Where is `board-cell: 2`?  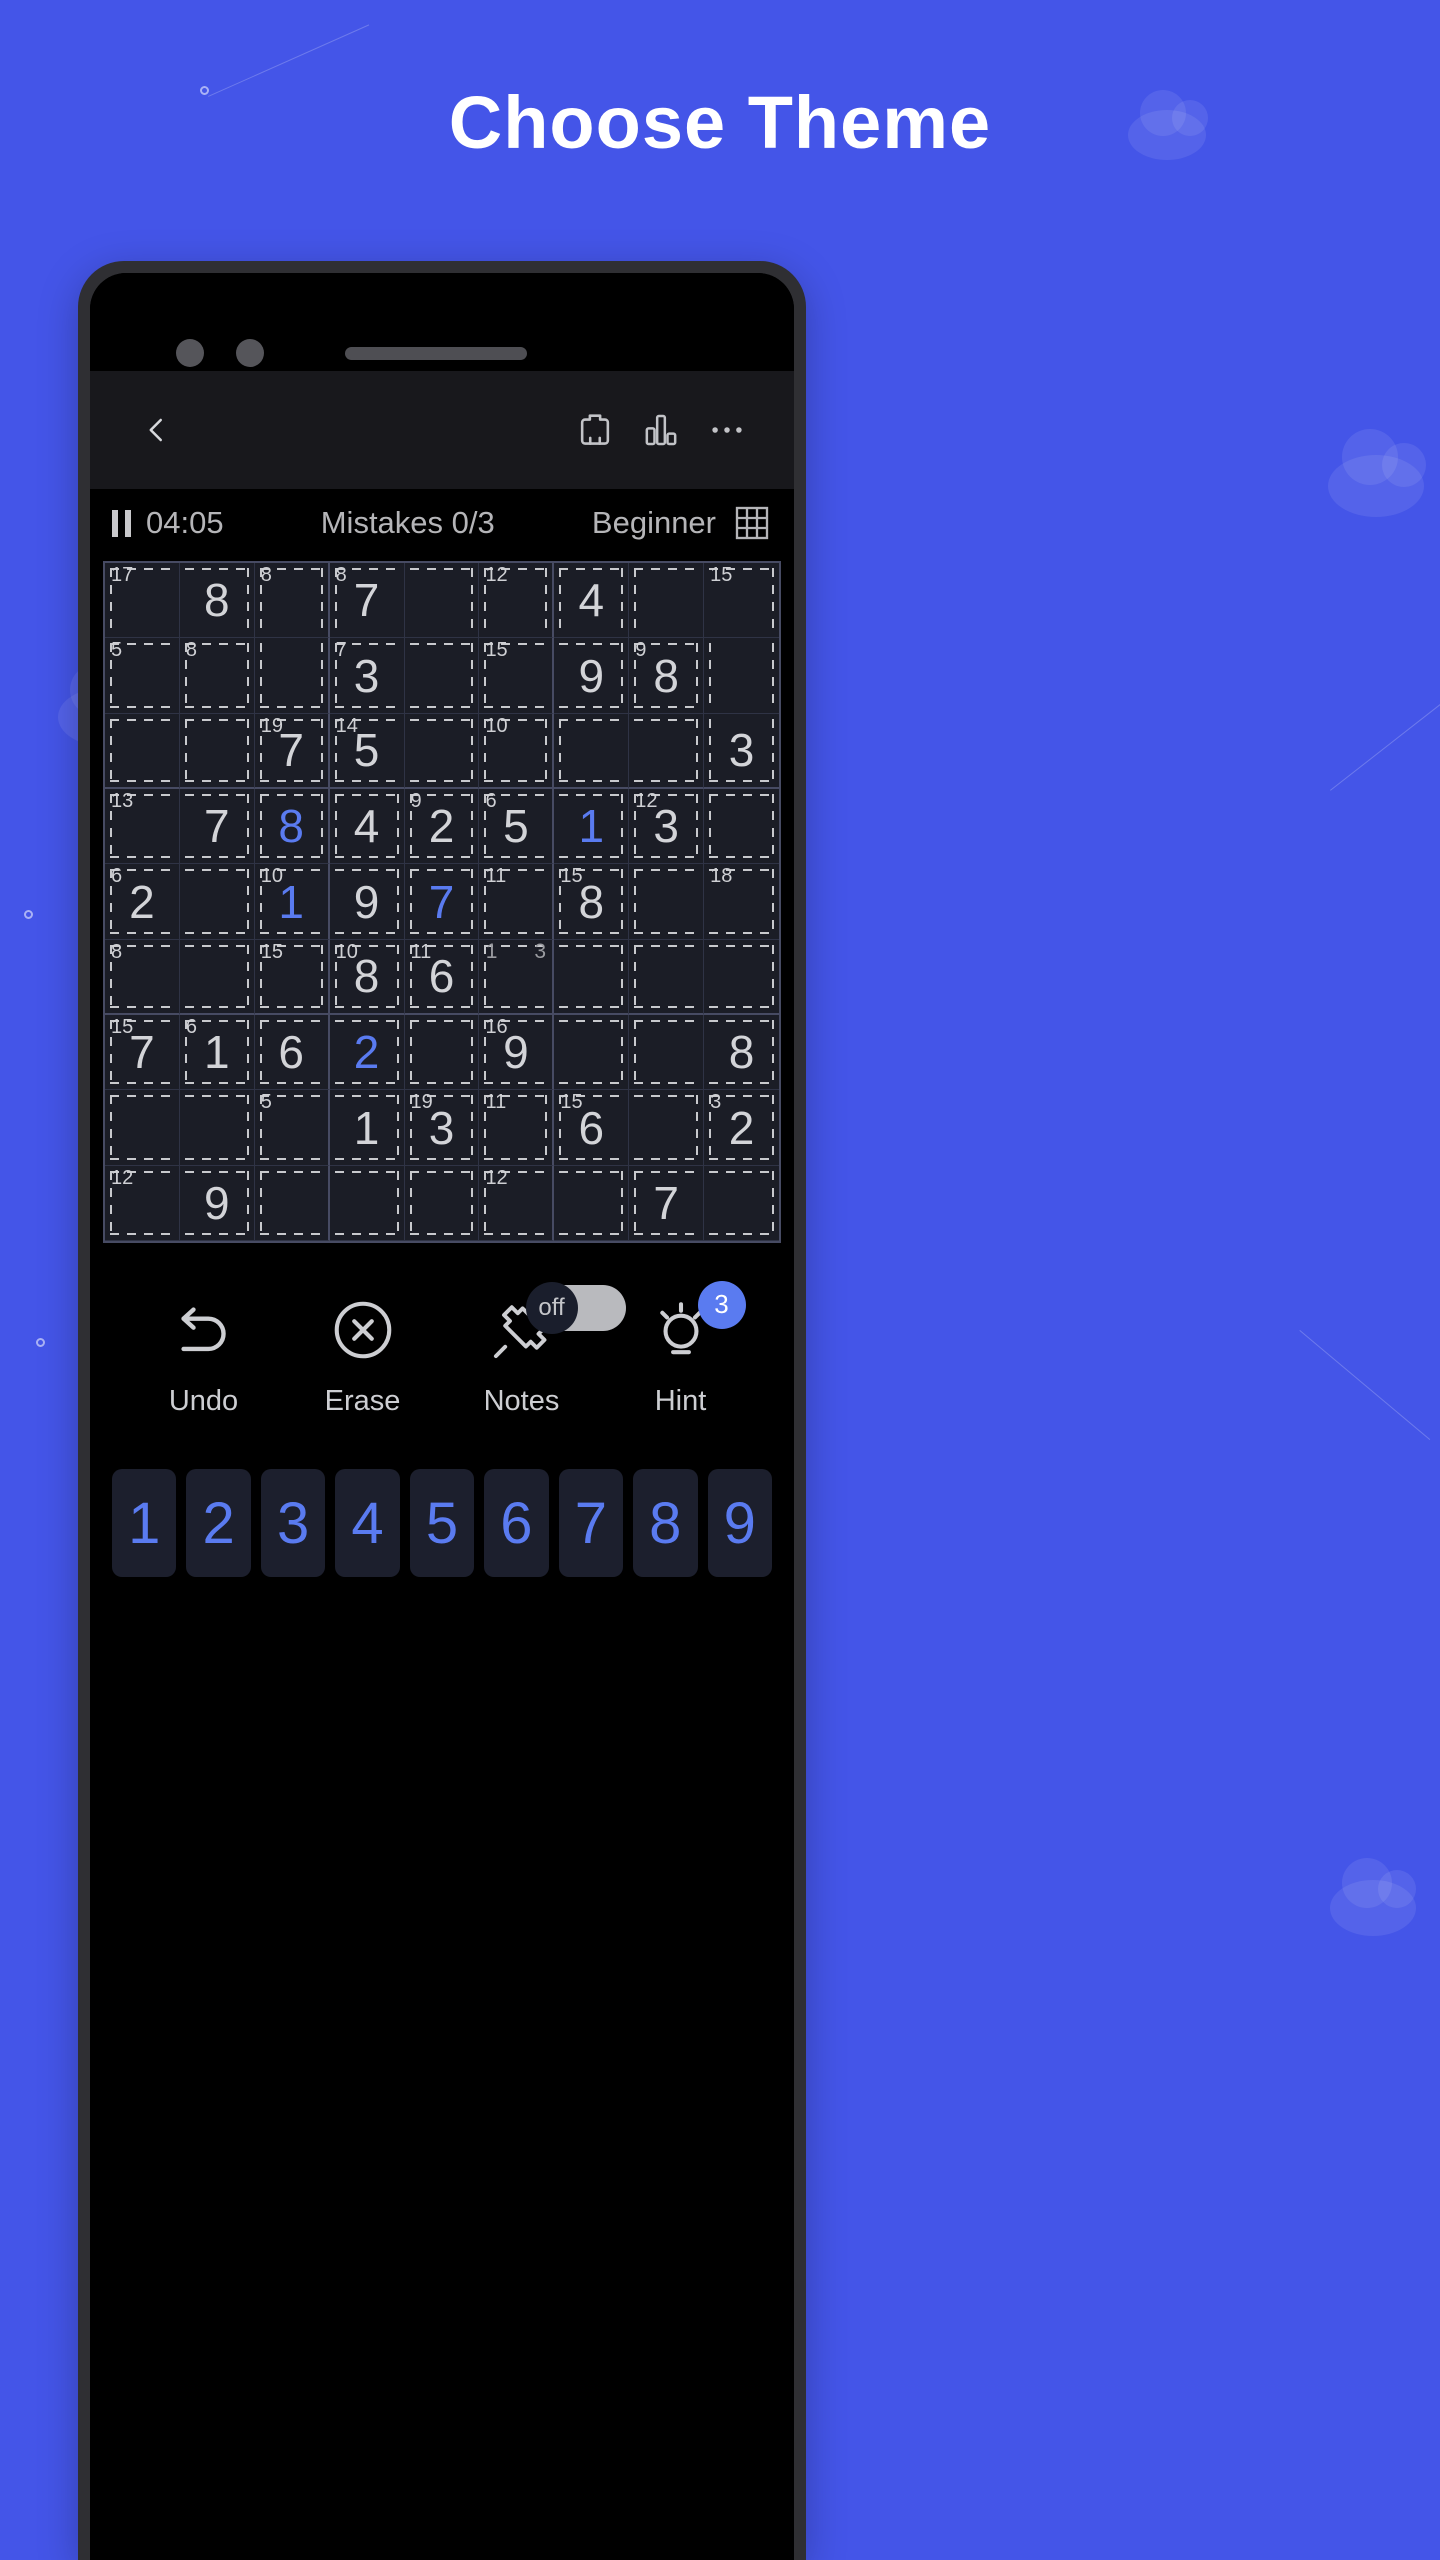
board-cell: 2 is located at coordinates (367, 1053).